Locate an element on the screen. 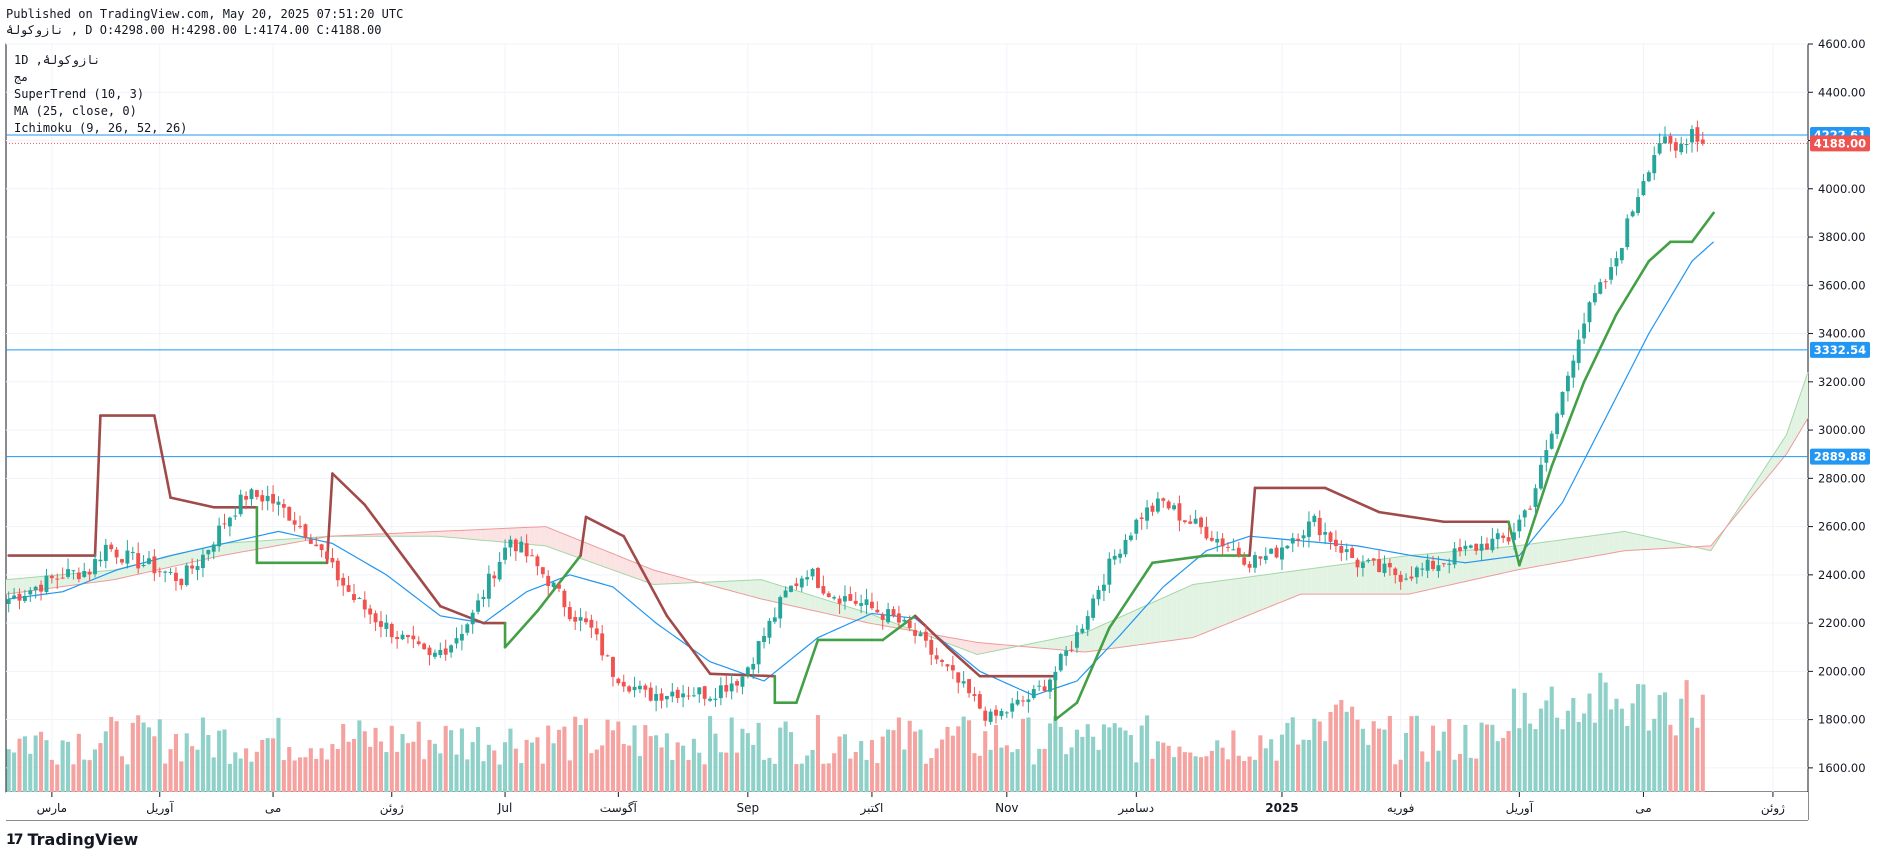 The width and height of the screenshot is (1878, 858). legend-supertrend: SuperTrend (10, 3) is located at coordinates (100, 94).